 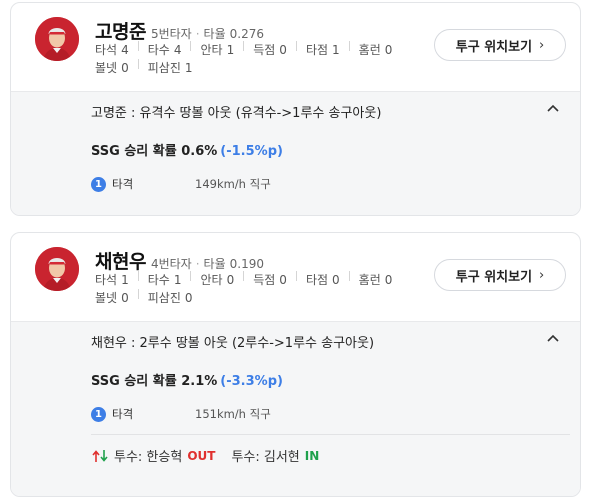 I want to click on win-probability: SSG 승리 확률 0.6% (-1.5%p), so click(x=187, y=149).